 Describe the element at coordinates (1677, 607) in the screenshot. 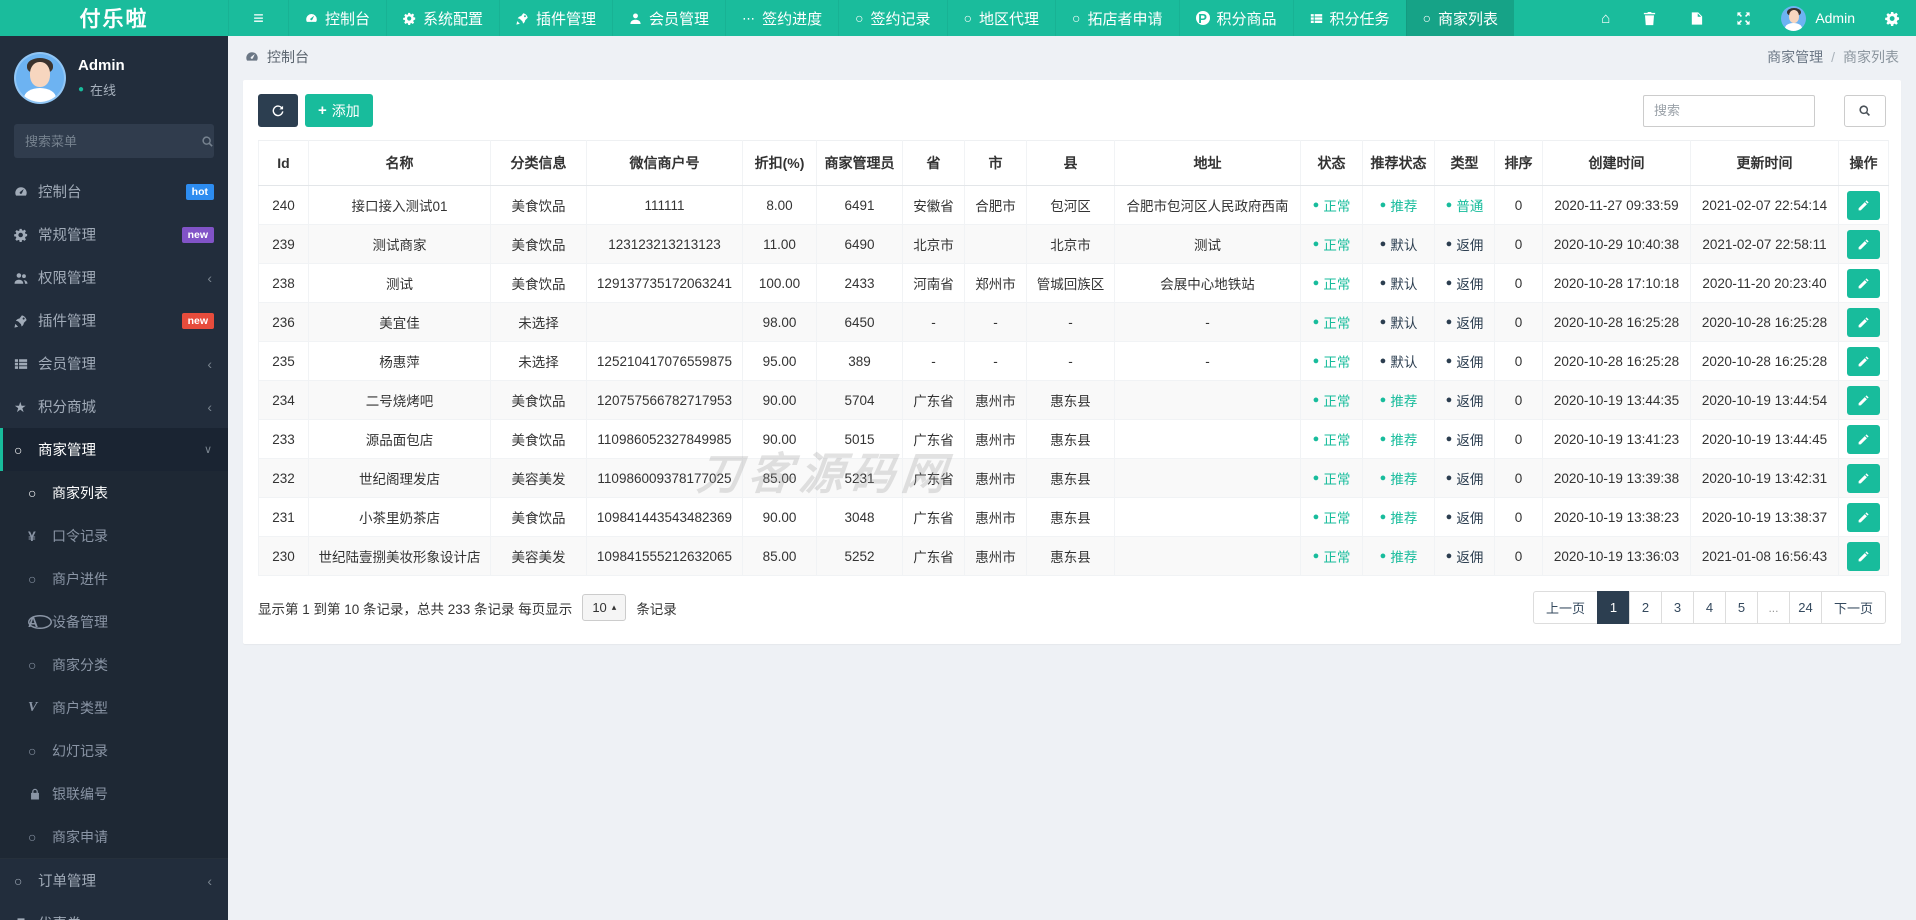

I see `page-button-3: 3` at that location.